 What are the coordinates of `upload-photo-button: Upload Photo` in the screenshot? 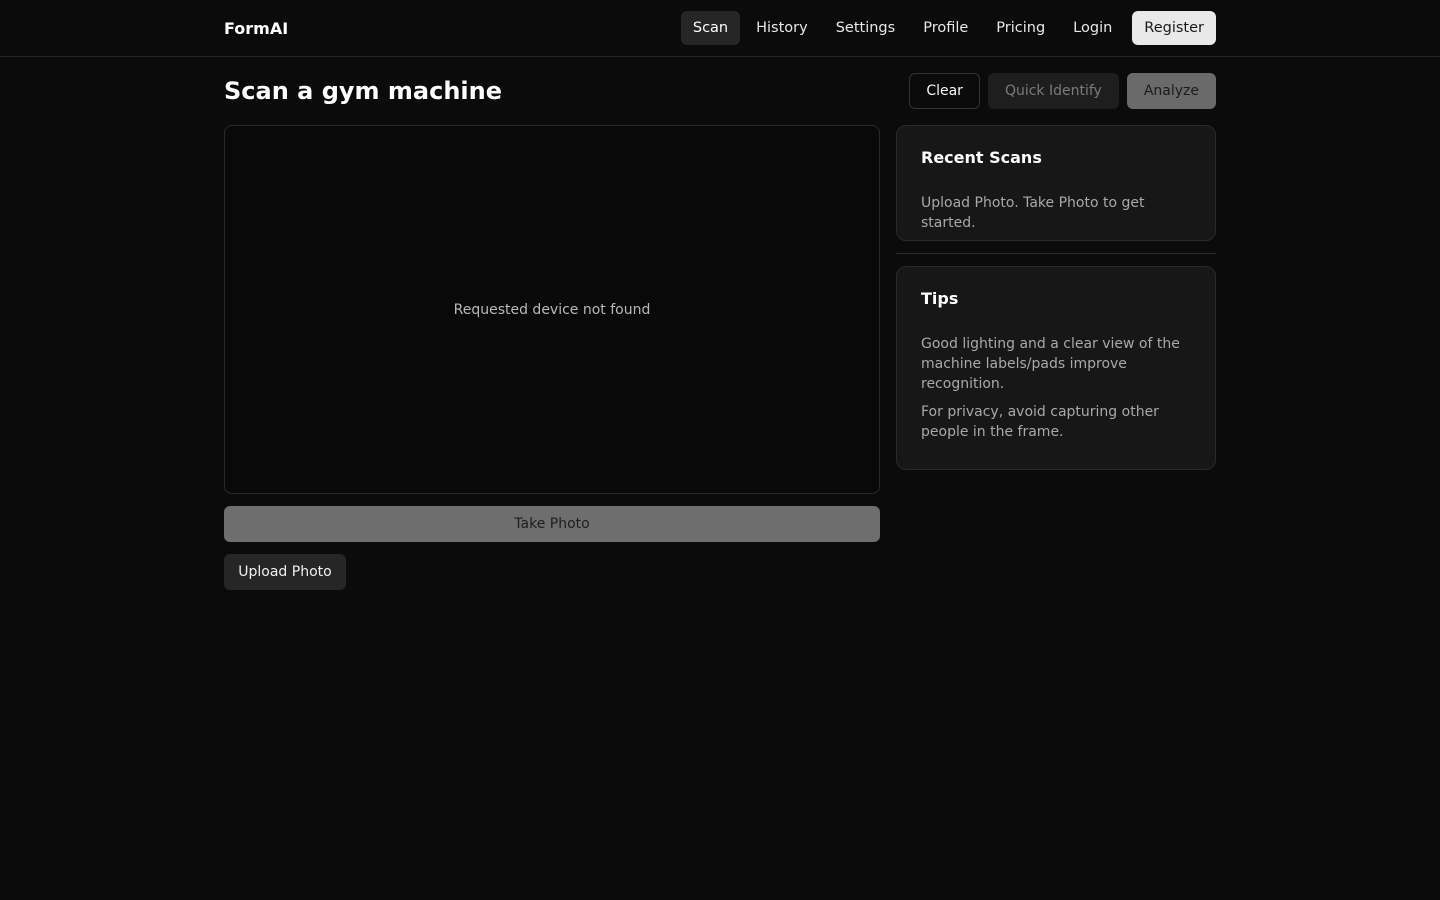 It's located at (285, 572).